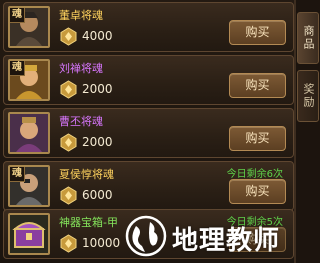  Describe the element at coordinates (97, 36) in the screenshot. I see `item-price: 4000` at that location.